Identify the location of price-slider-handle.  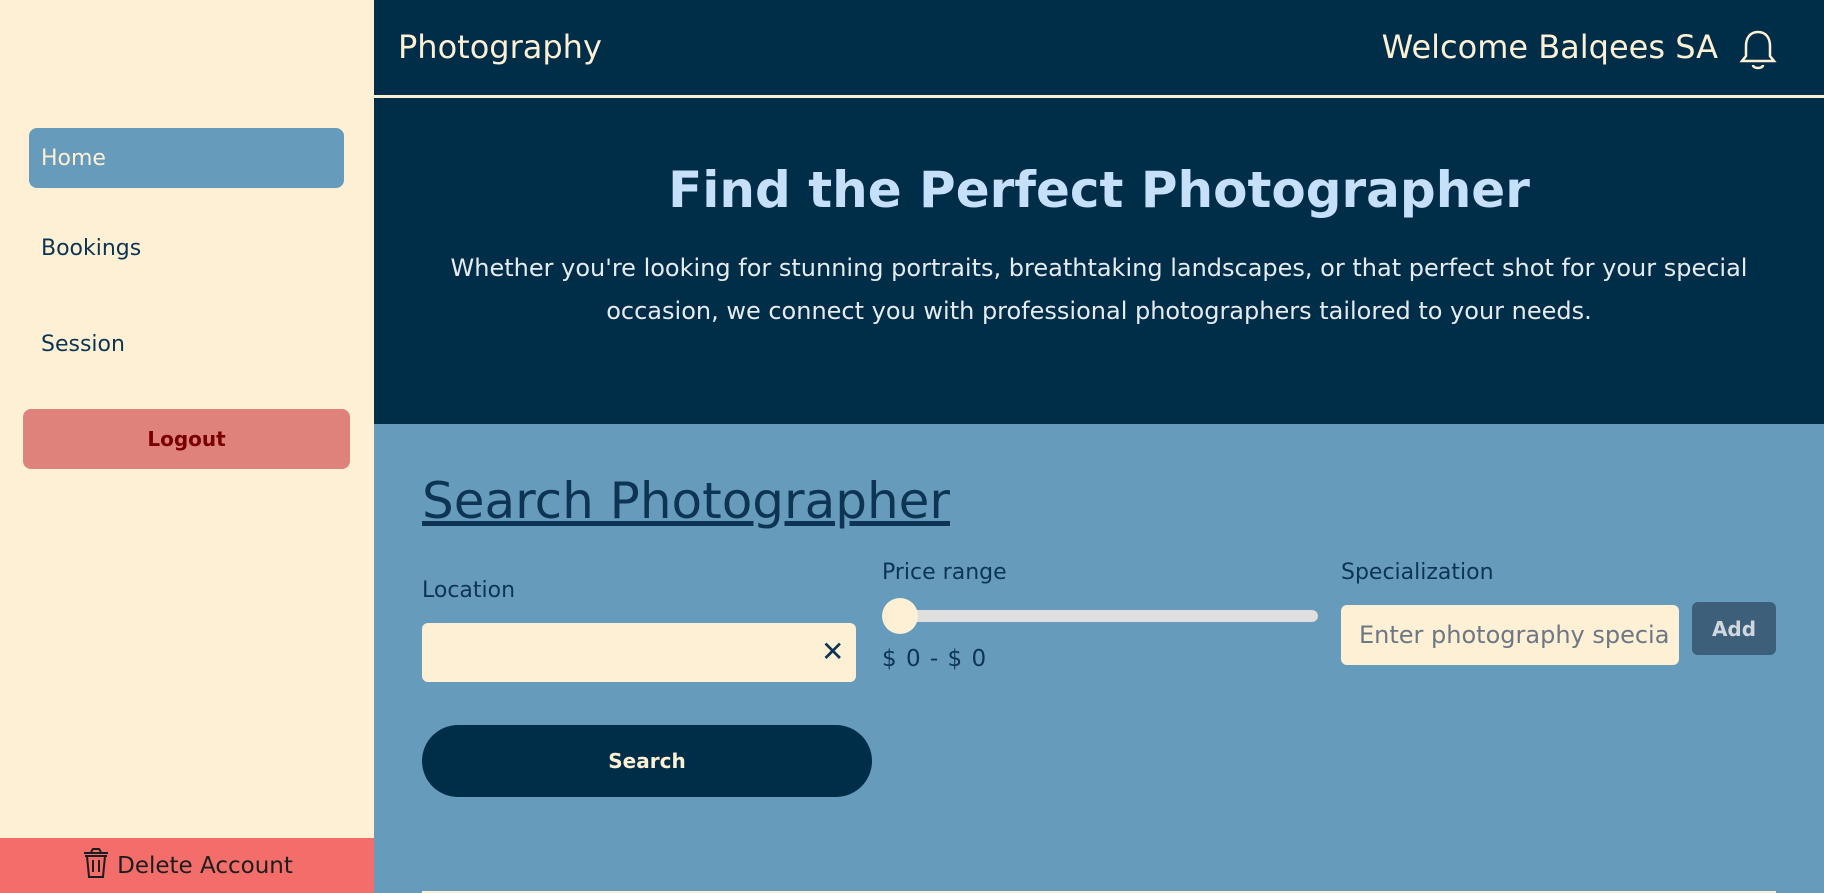
(900, 616).